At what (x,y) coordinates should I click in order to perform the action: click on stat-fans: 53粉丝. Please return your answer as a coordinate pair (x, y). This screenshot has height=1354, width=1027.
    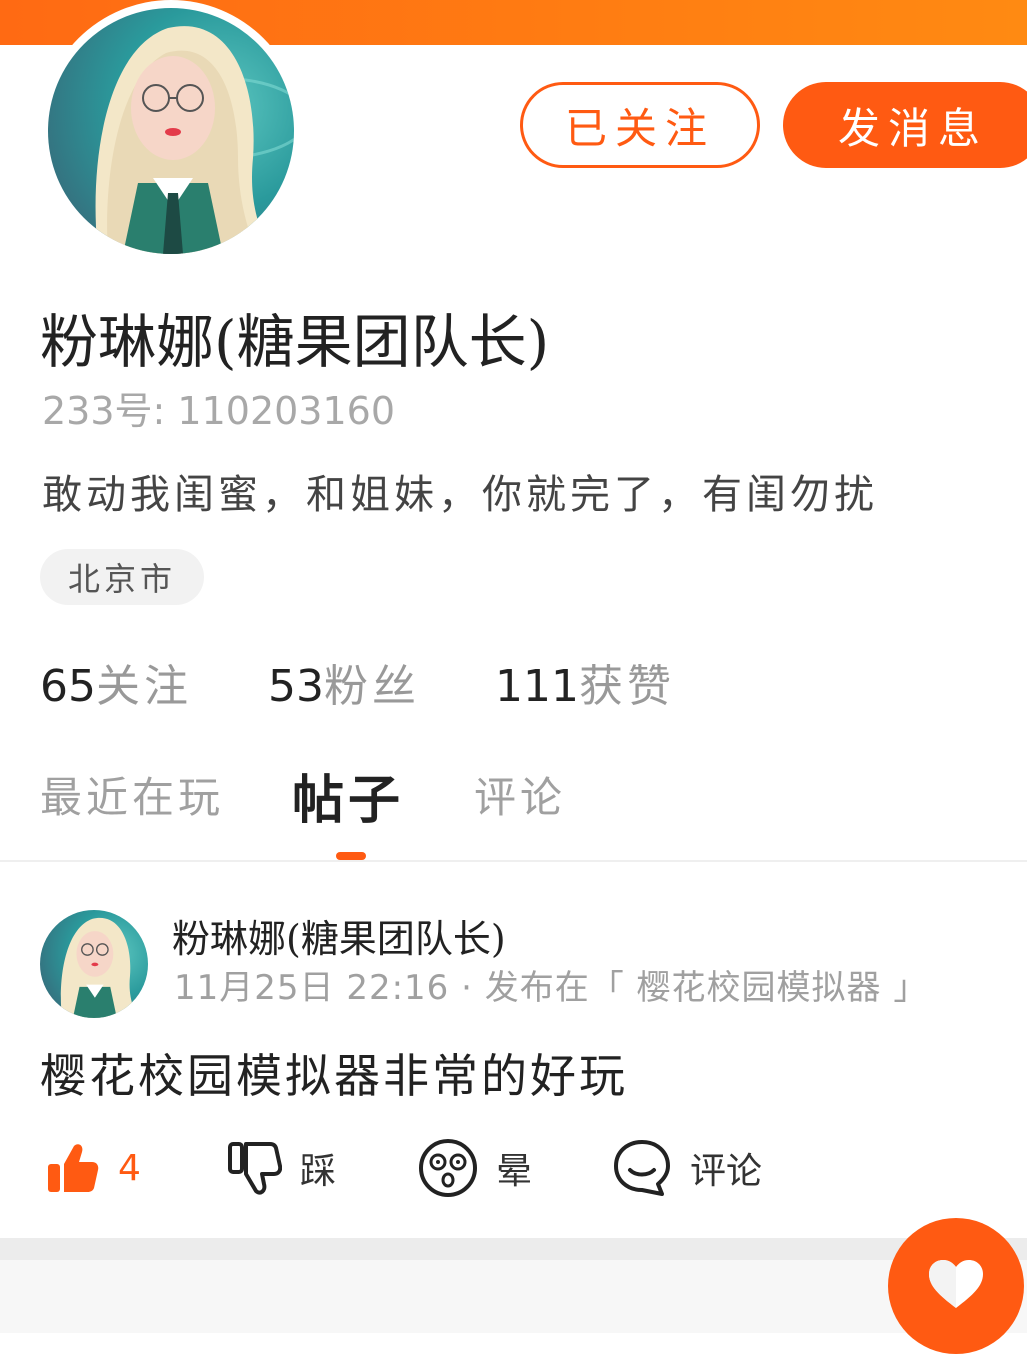
    Looking at the image, I should click on (344, 682).